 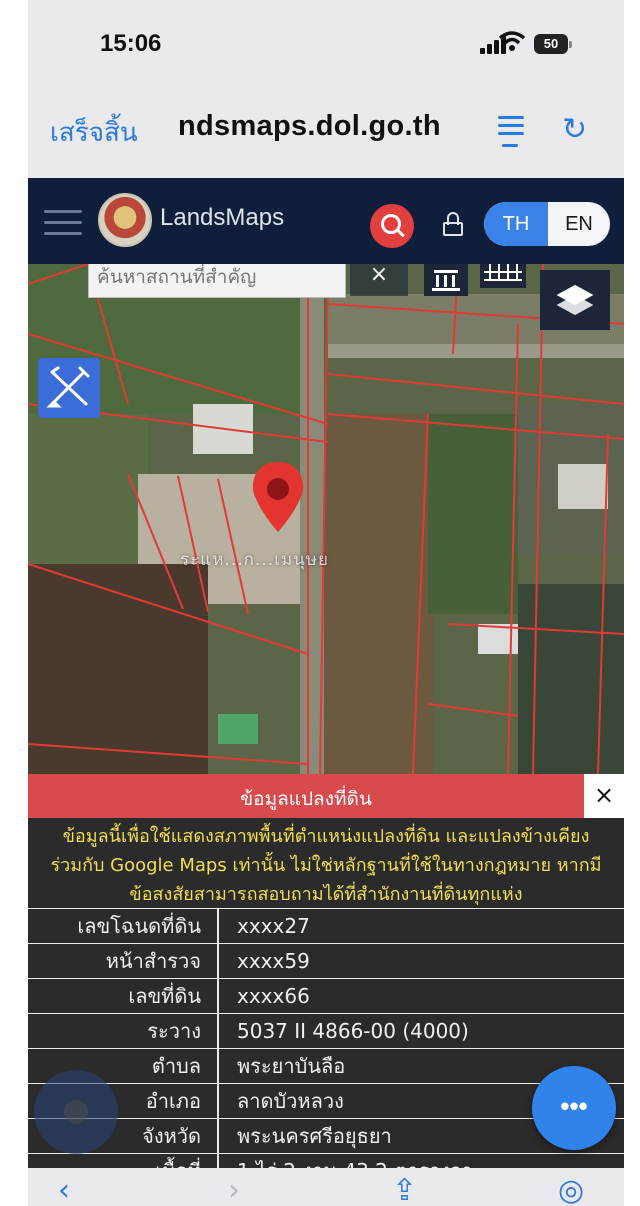 What do you see at coordinates (64, 1191) in the screenshot?
I see `back-icon: ‹` at bounding box center [64, 1191].